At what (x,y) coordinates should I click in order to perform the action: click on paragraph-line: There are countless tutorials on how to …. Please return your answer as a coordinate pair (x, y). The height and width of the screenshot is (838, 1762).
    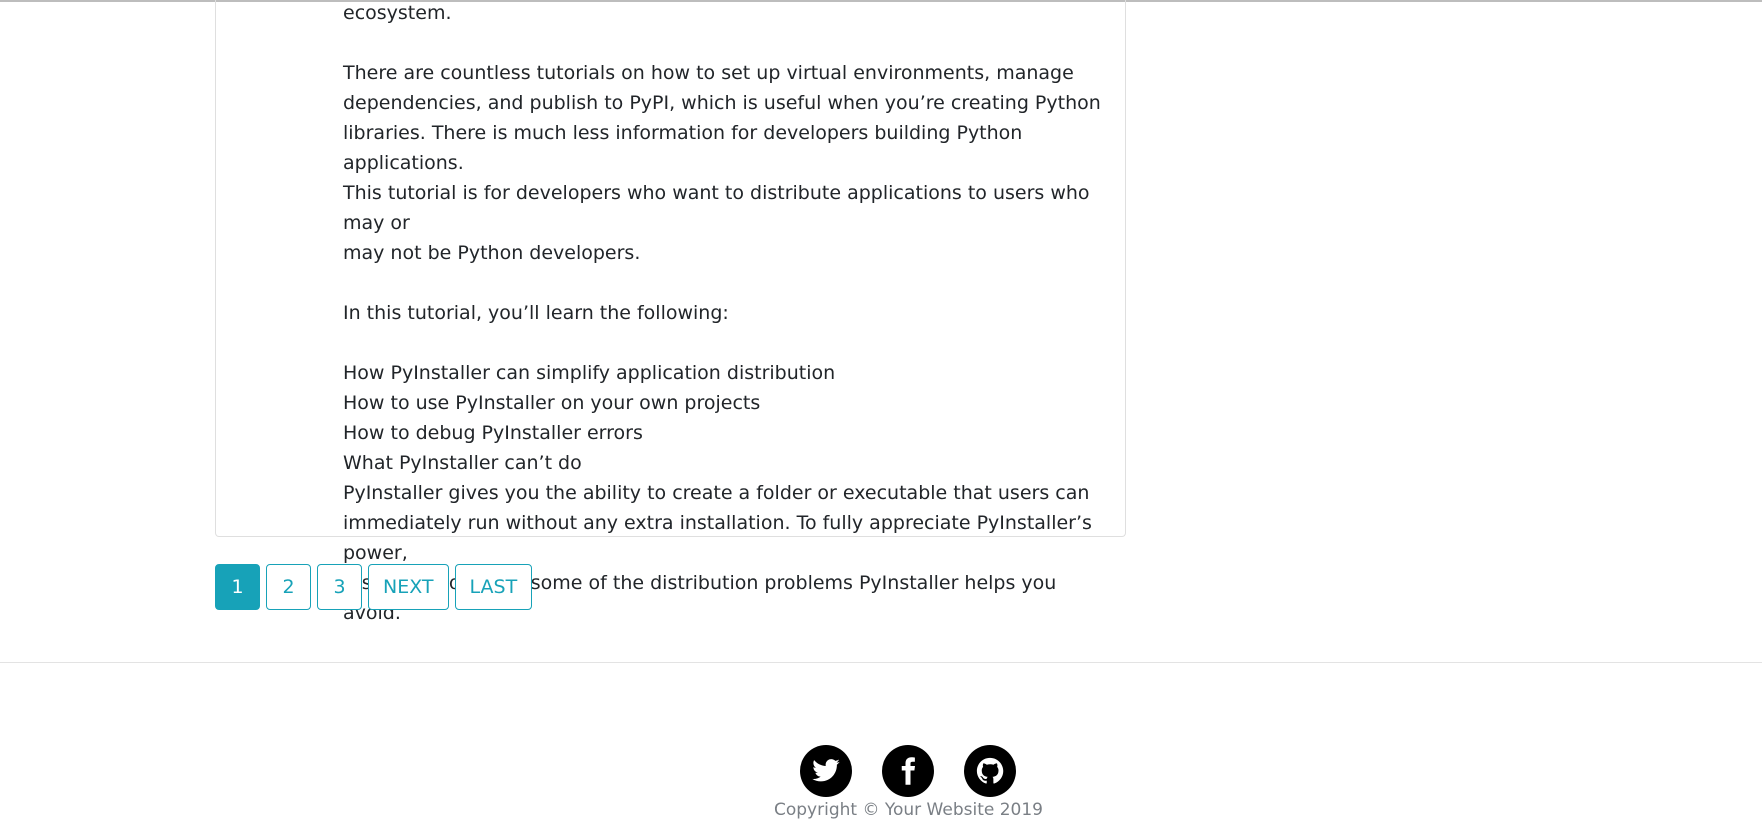
    Looking at the image, I should click on (708, 73).